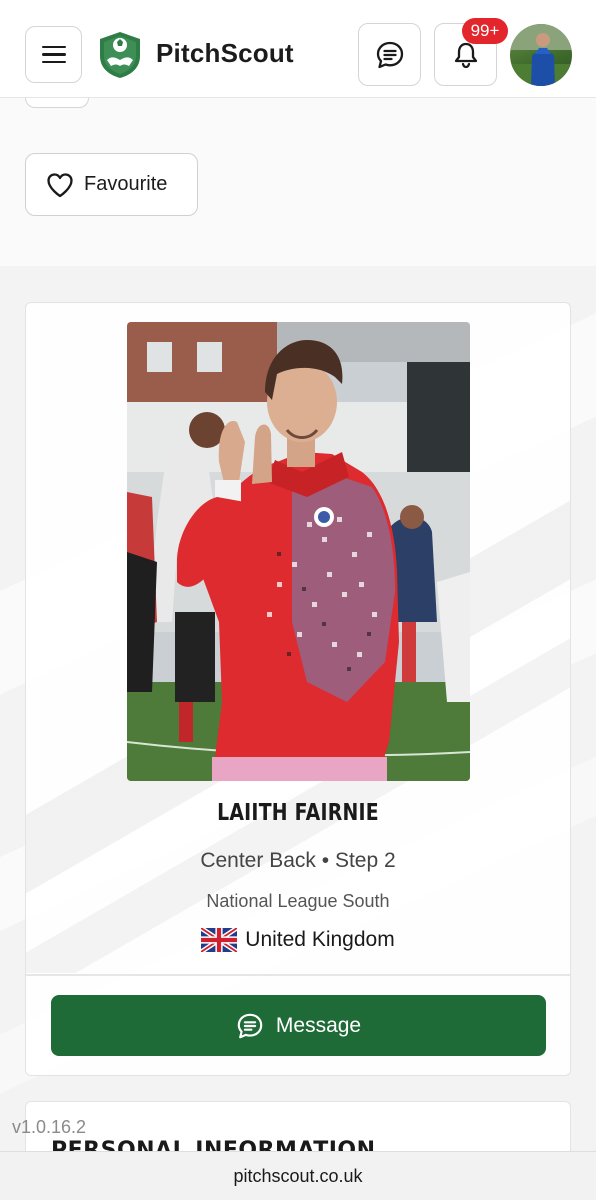 The height and width of the screenshot is (1200, 596). I want to click on browser-url-bar: pitchscout.co.uk, so click(298, 1175).